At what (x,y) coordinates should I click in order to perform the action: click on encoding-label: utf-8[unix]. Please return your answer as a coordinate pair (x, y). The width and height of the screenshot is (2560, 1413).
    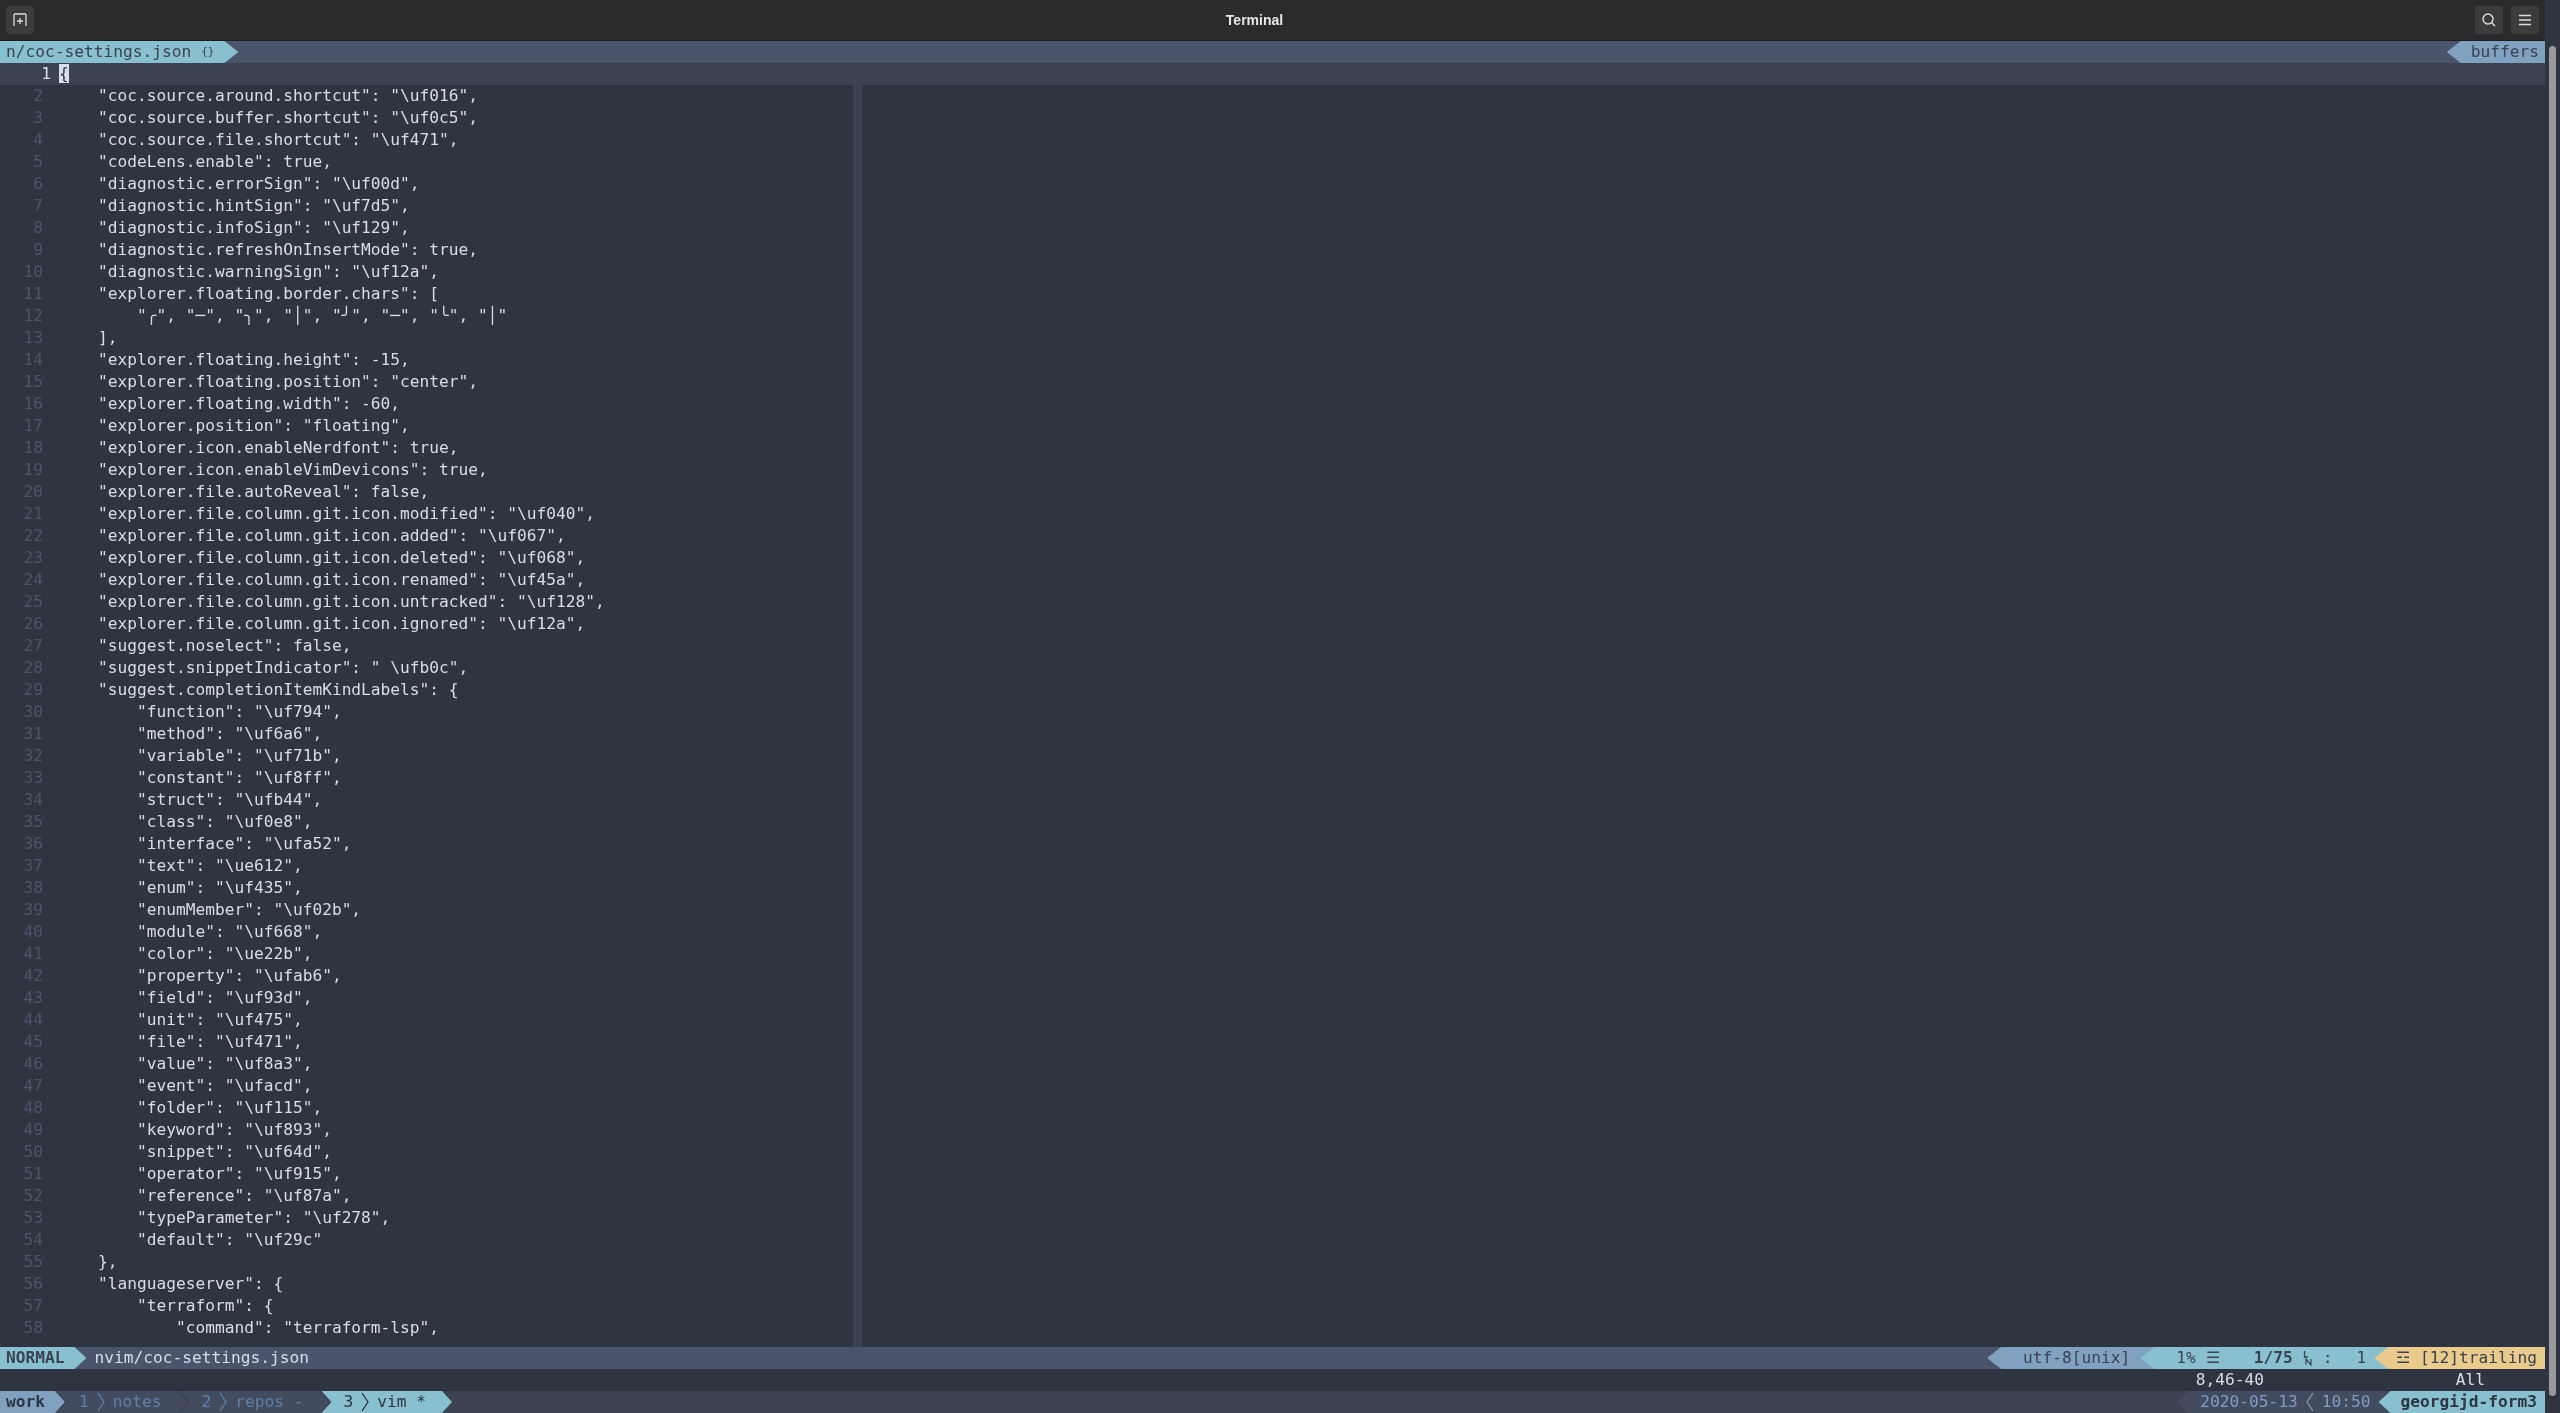
    Looking at the image, I should click on (2071, 1358).